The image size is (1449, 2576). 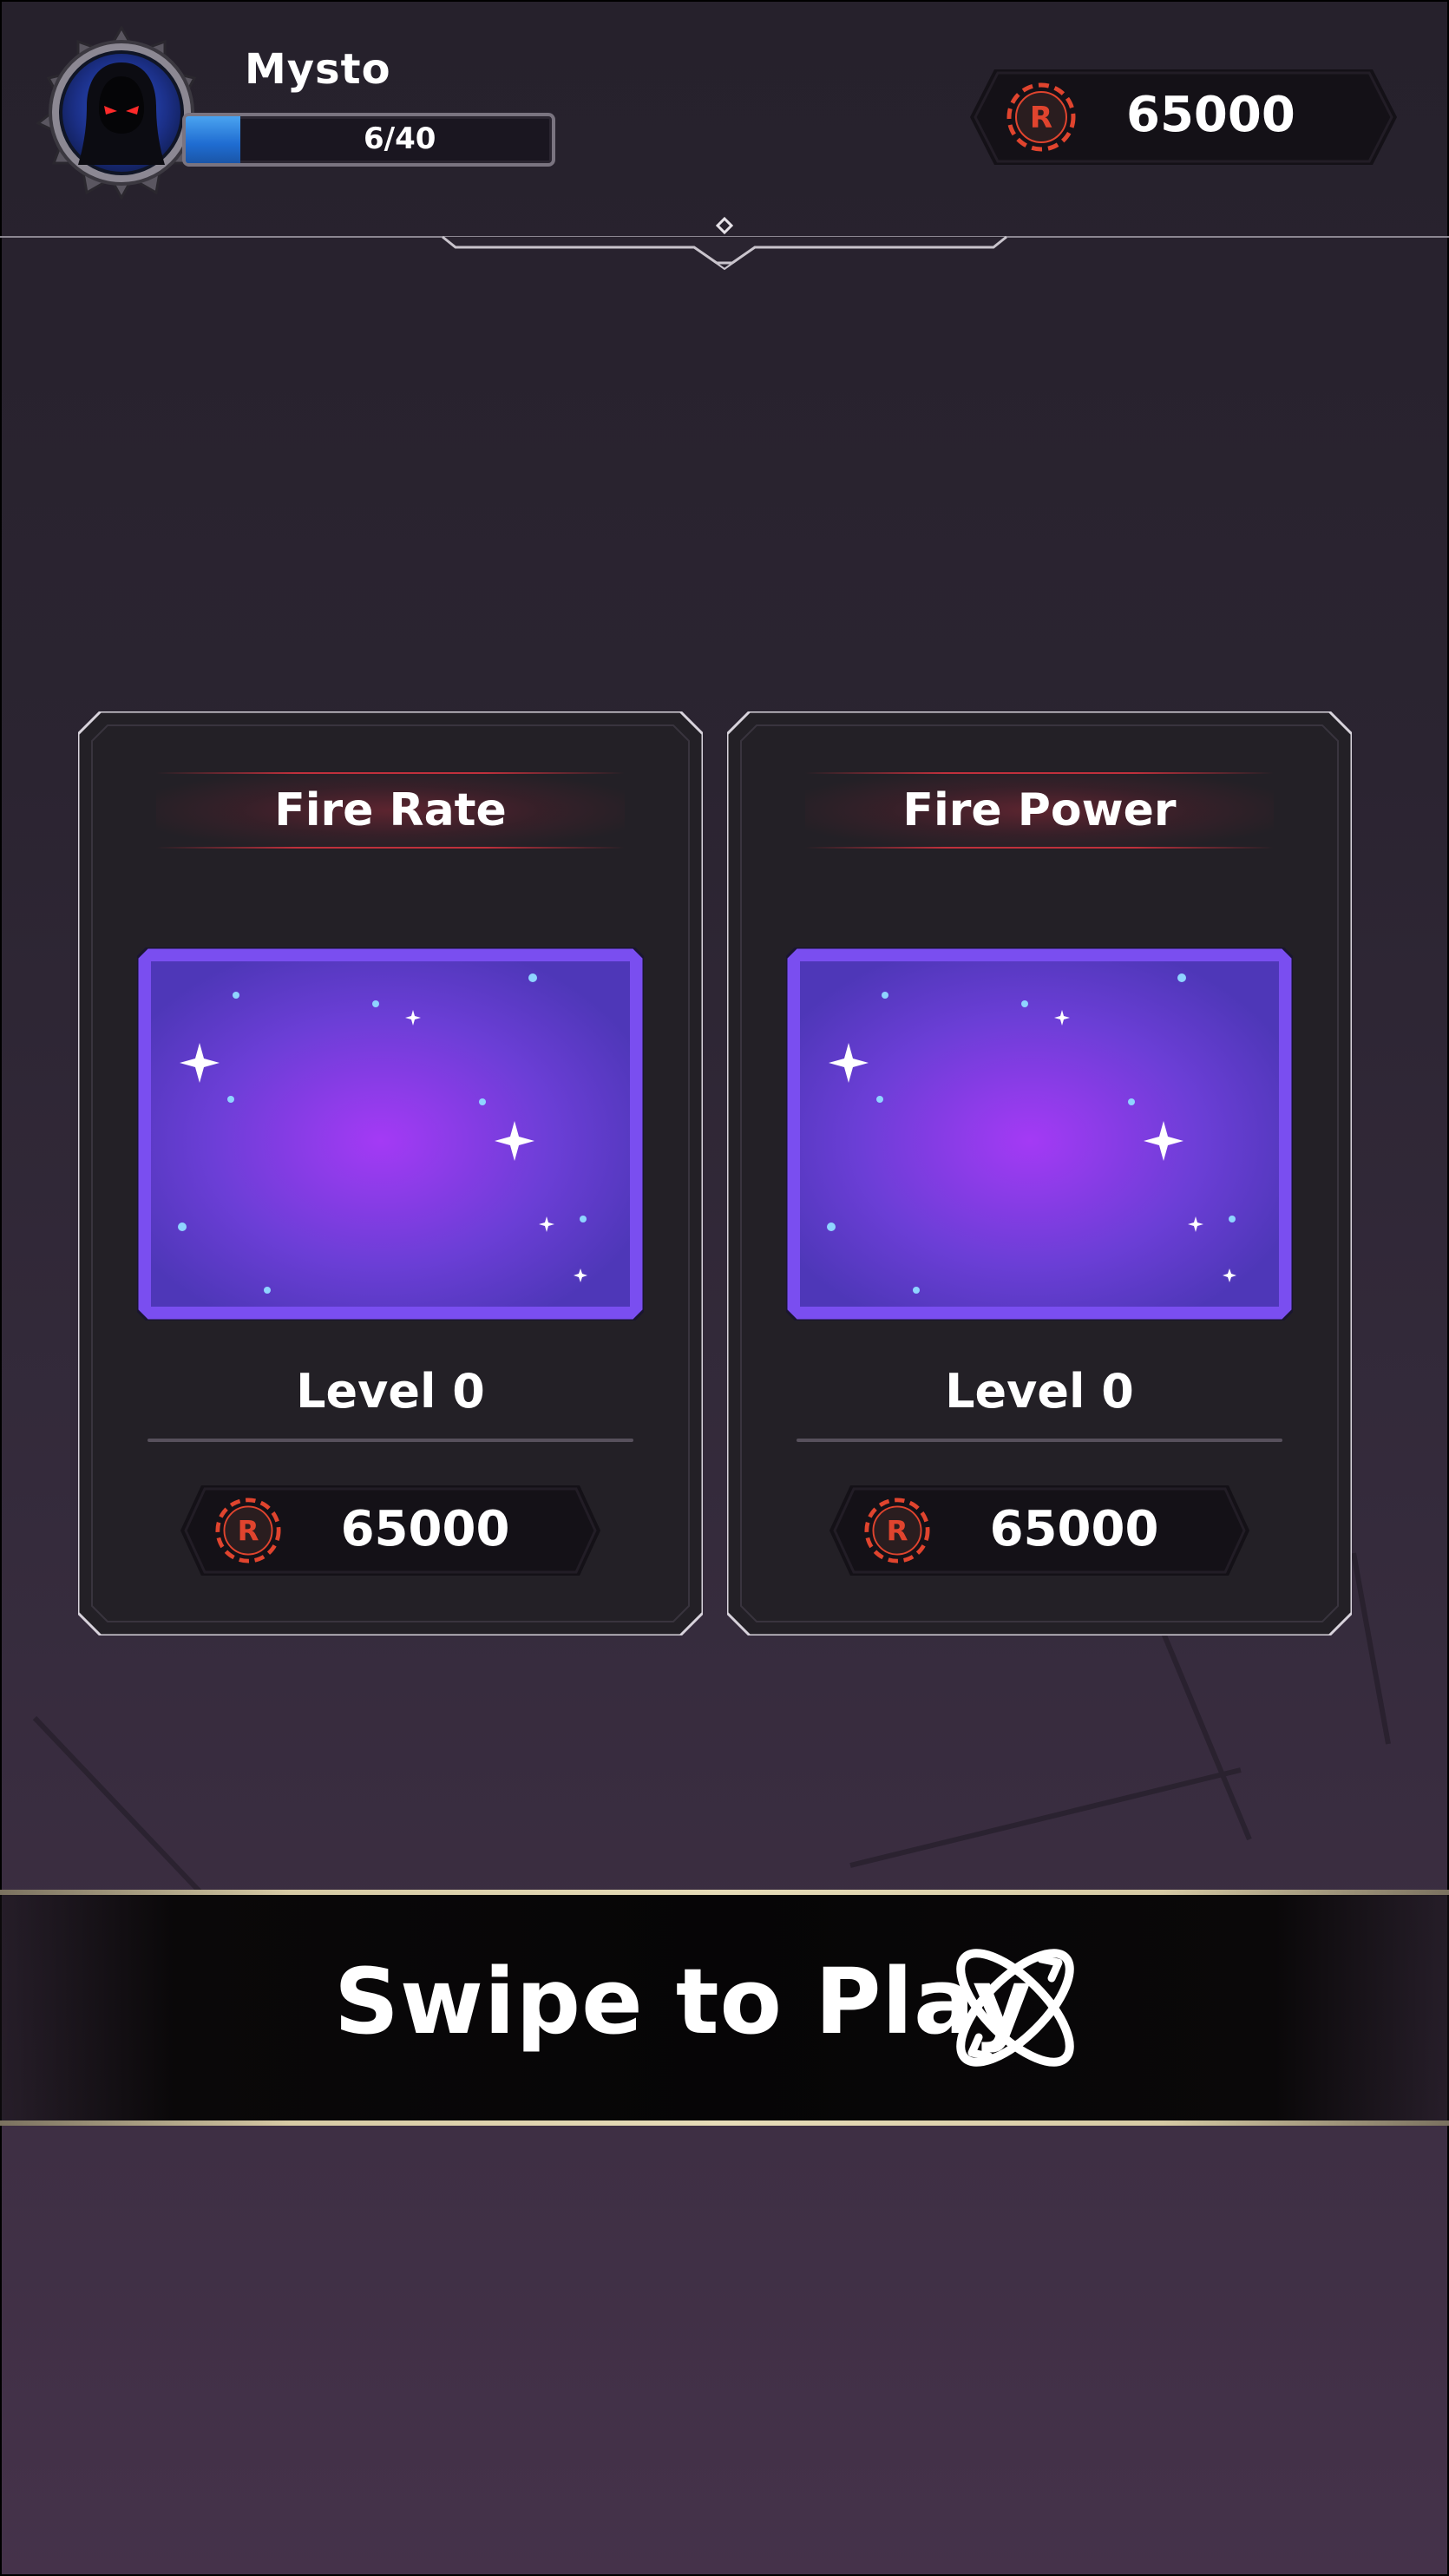 I want to click on xp-progress-text: 6/40, so click(x=400, y=138).